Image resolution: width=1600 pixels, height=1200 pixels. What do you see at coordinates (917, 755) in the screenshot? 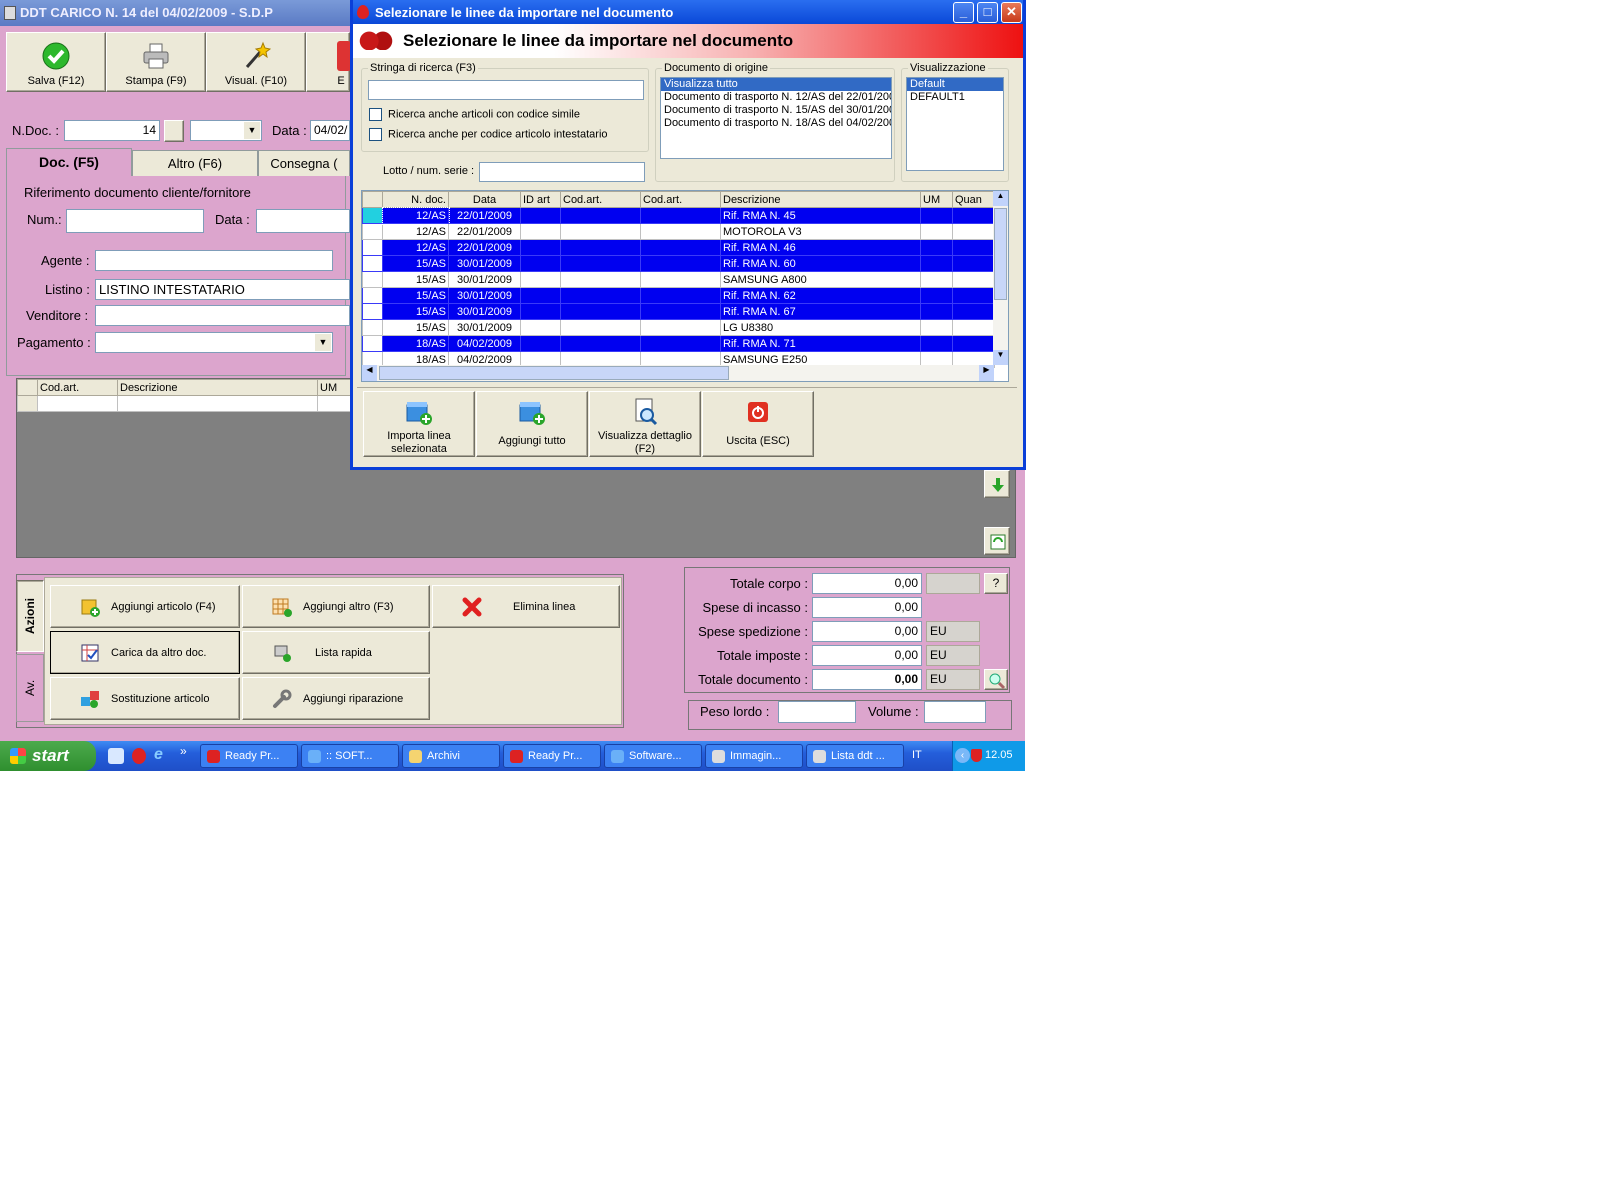
I see `language-indicator: IT` at bounding box center [917, 755].